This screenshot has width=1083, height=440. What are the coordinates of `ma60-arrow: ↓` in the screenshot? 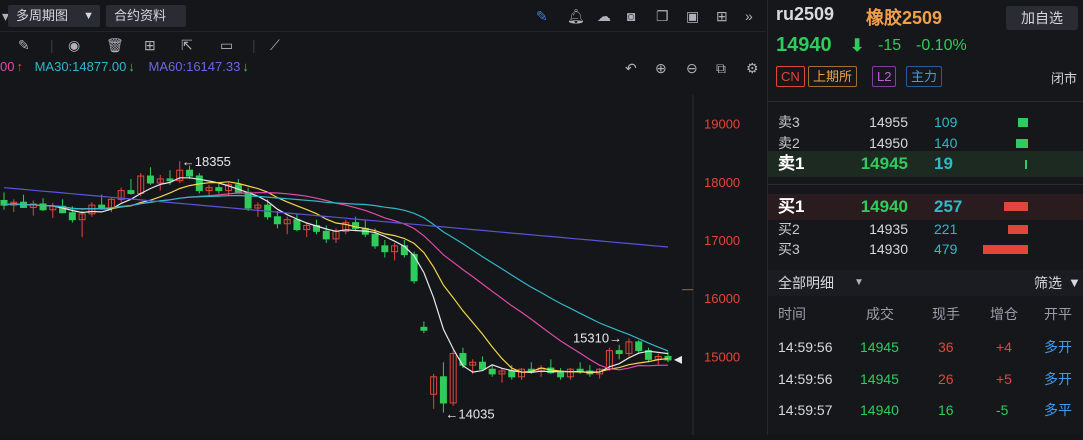 It's located at (245, 66).